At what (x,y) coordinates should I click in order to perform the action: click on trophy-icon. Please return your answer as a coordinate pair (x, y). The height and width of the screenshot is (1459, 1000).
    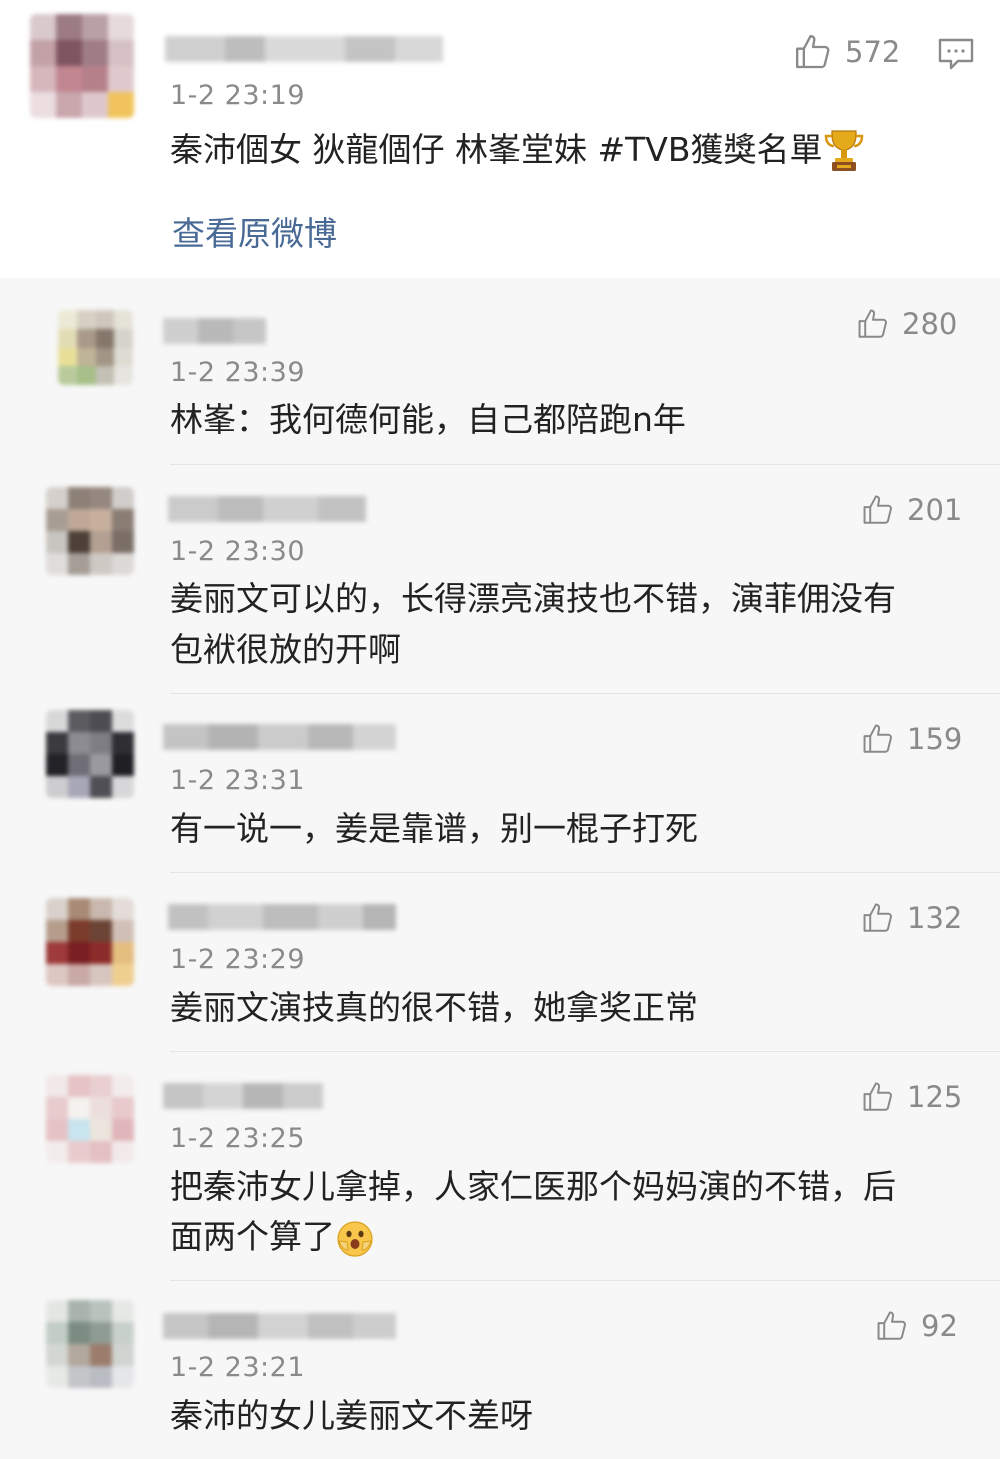
    Looking at the image, I should click on (843, 150).